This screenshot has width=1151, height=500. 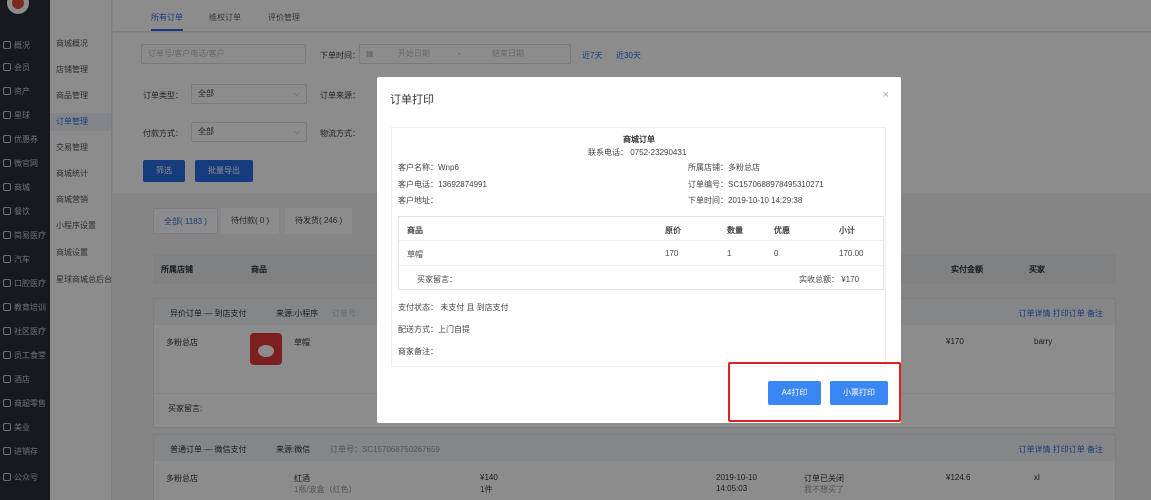 I want to click on receipt-merchant-note: 商家备注：, so click(x=418, y=351).